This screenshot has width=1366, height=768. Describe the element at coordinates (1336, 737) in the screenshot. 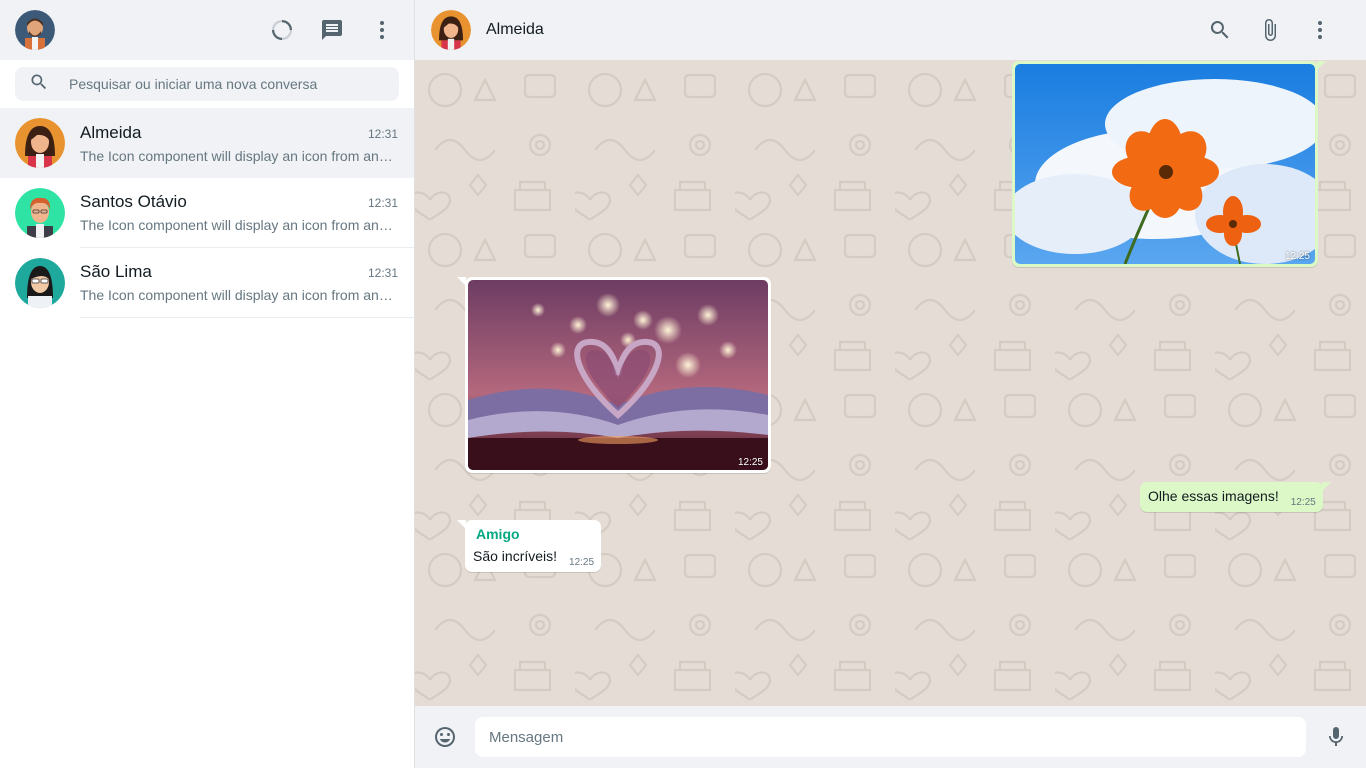

I see `microphone-icon` at that location.